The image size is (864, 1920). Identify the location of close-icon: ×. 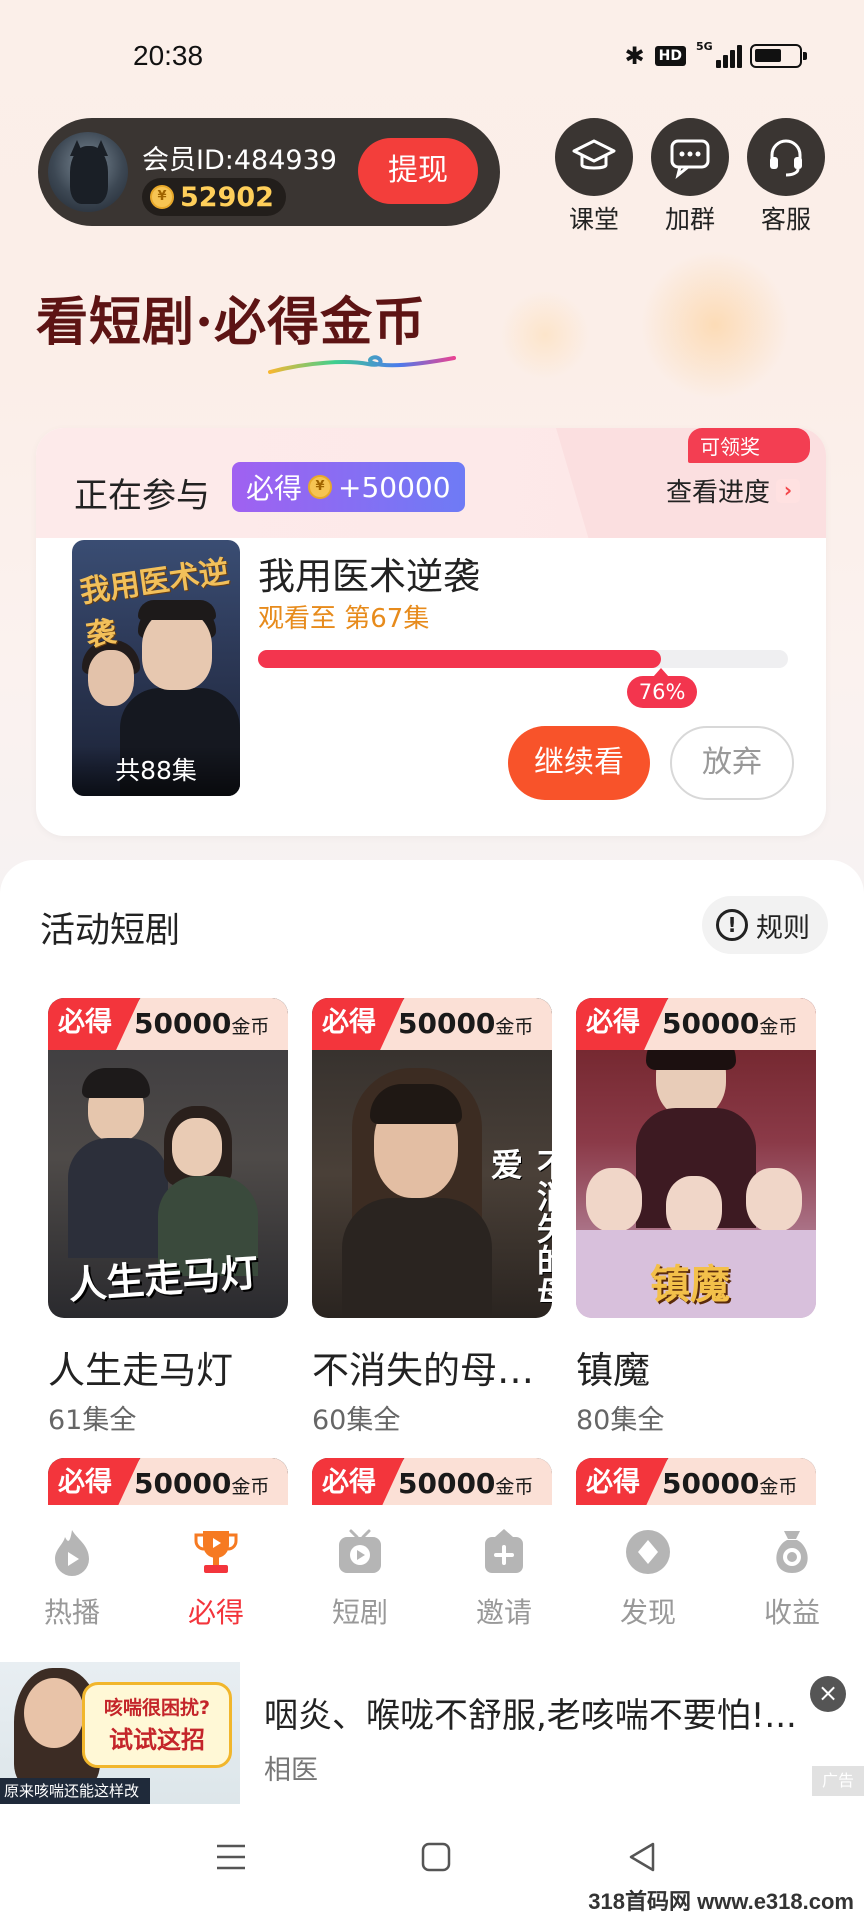
(828, 1694).